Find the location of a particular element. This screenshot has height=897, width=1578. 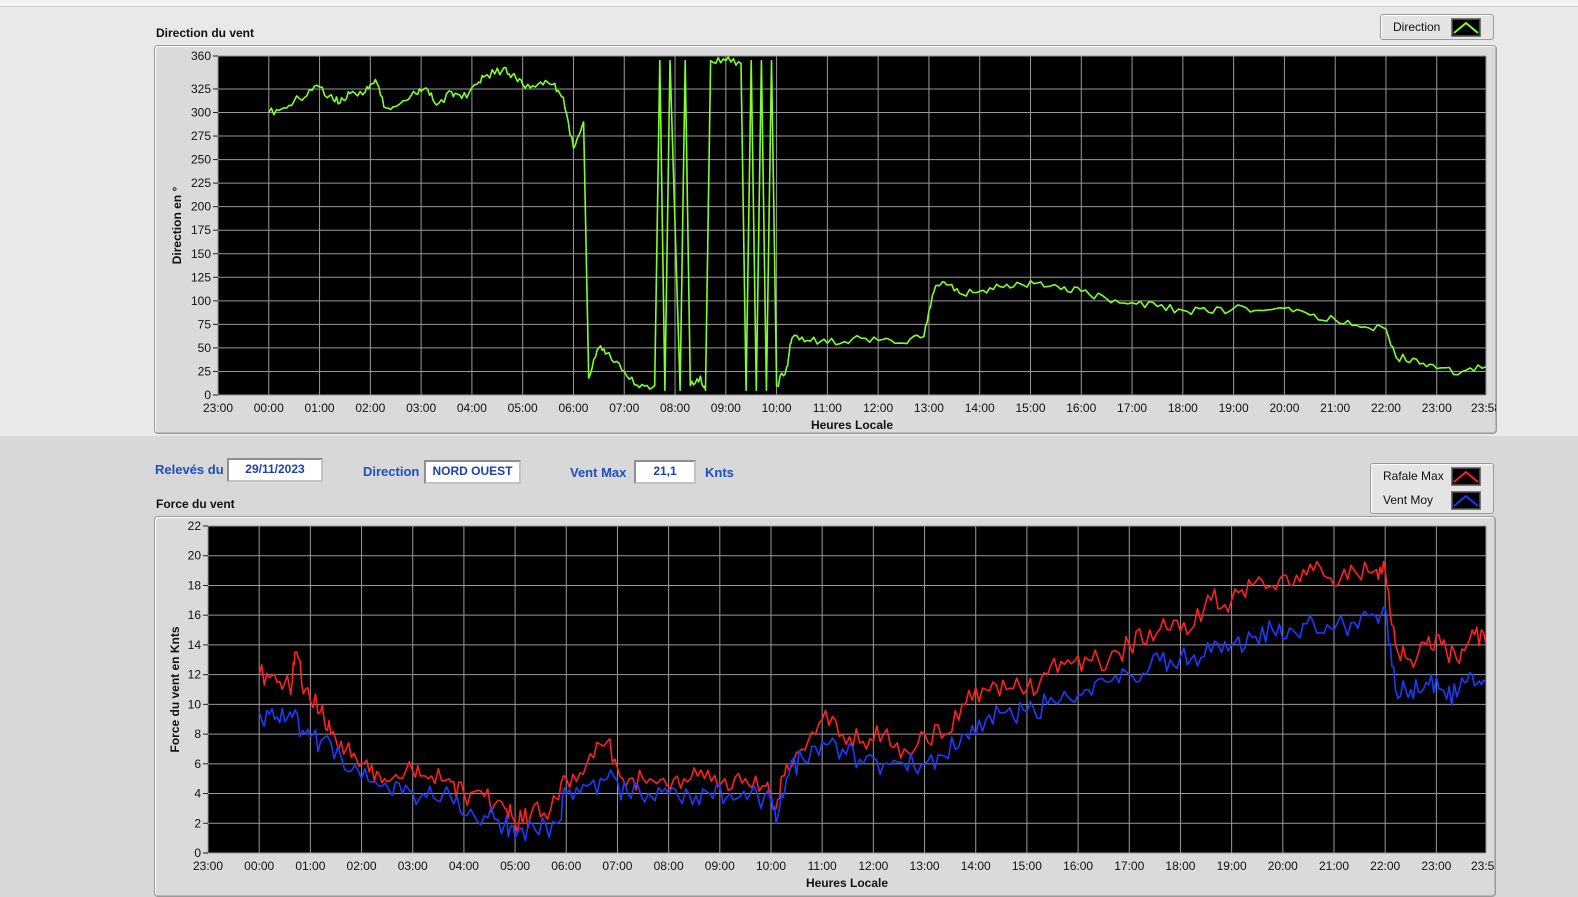

y-tick-label: 2 is located at coordinates (197, 823).